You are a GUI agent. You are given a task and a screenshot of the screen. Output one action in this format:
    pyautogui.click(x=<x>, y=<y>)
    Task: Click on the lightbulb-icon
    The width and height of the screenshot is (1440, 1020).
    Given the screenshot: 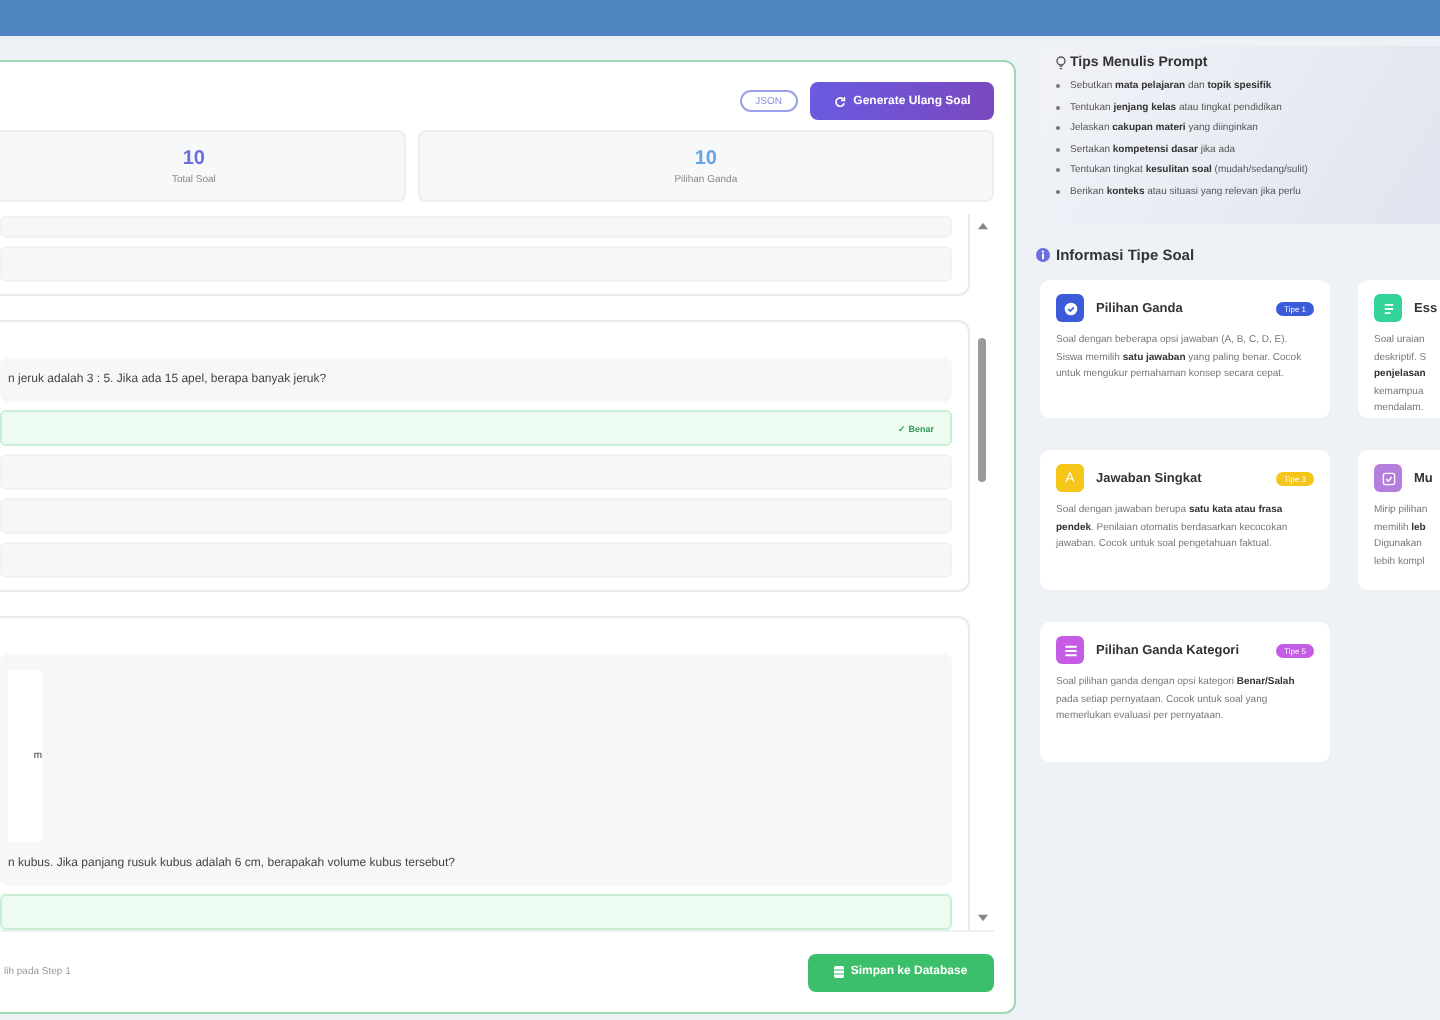 What is the action you would take?
    pyautogui.click(x=1061, y=63)
    